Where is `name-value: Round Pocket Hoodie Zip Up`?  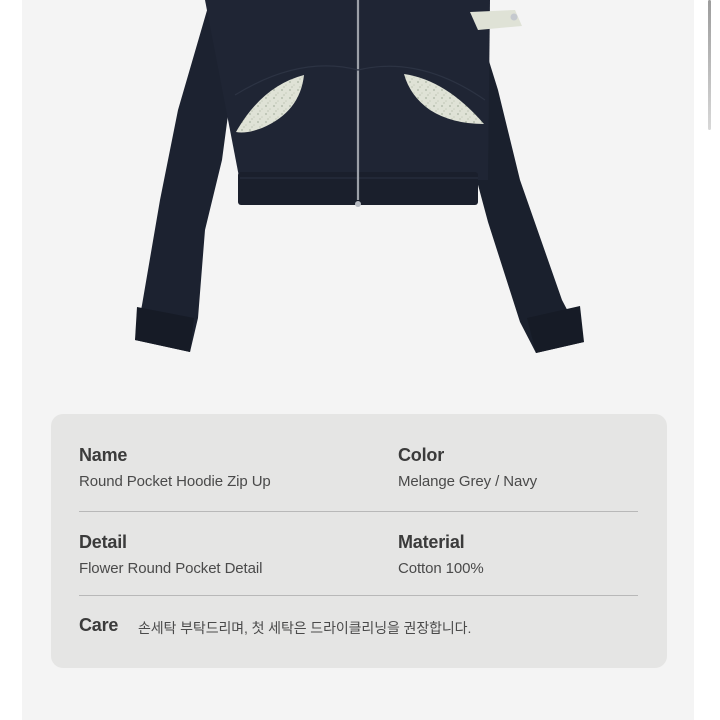 name-value: Round Pocket Hoodie Zip Up is located at coordinates (175, 481).